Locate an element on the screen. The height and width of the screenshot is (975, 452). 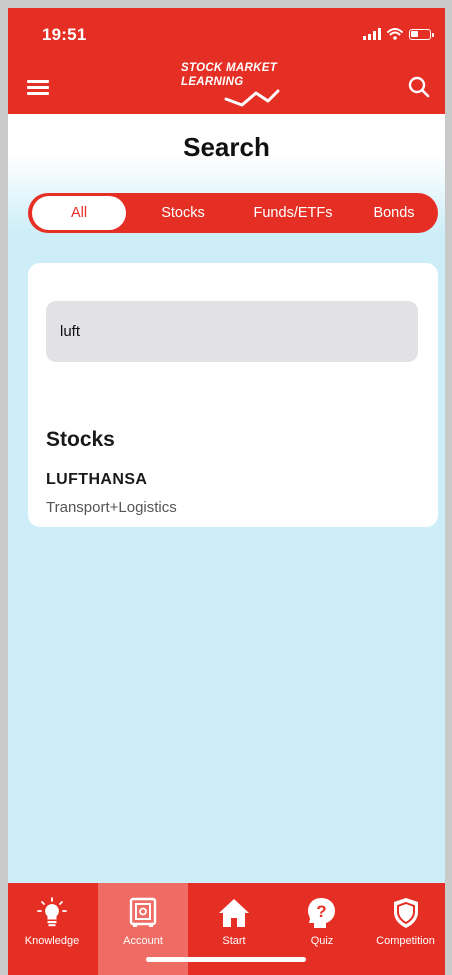
results-section-title: Stocks is located at coordinates (80, 439).